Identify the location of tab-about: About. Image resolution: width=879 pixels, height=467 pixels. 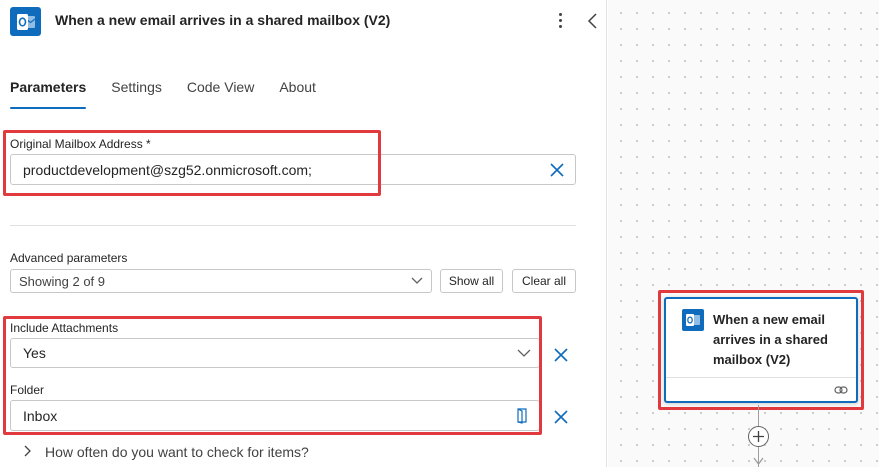
(297, 94).